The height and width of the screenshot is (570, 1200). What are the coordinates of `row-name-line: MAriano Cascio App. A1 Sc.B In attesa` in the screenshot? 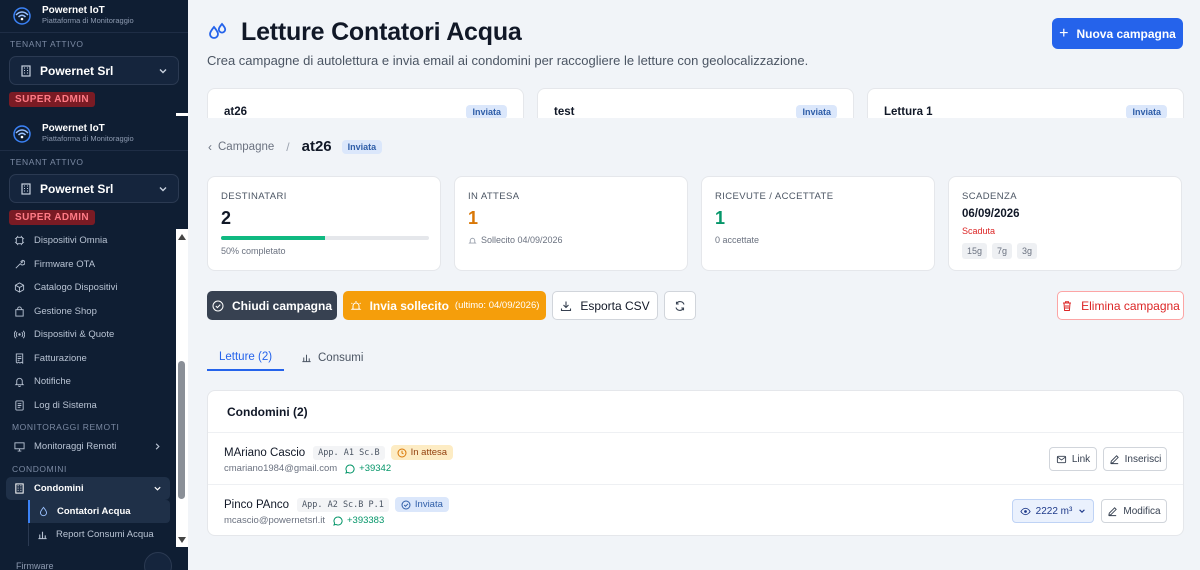 It's located at (339, 452).